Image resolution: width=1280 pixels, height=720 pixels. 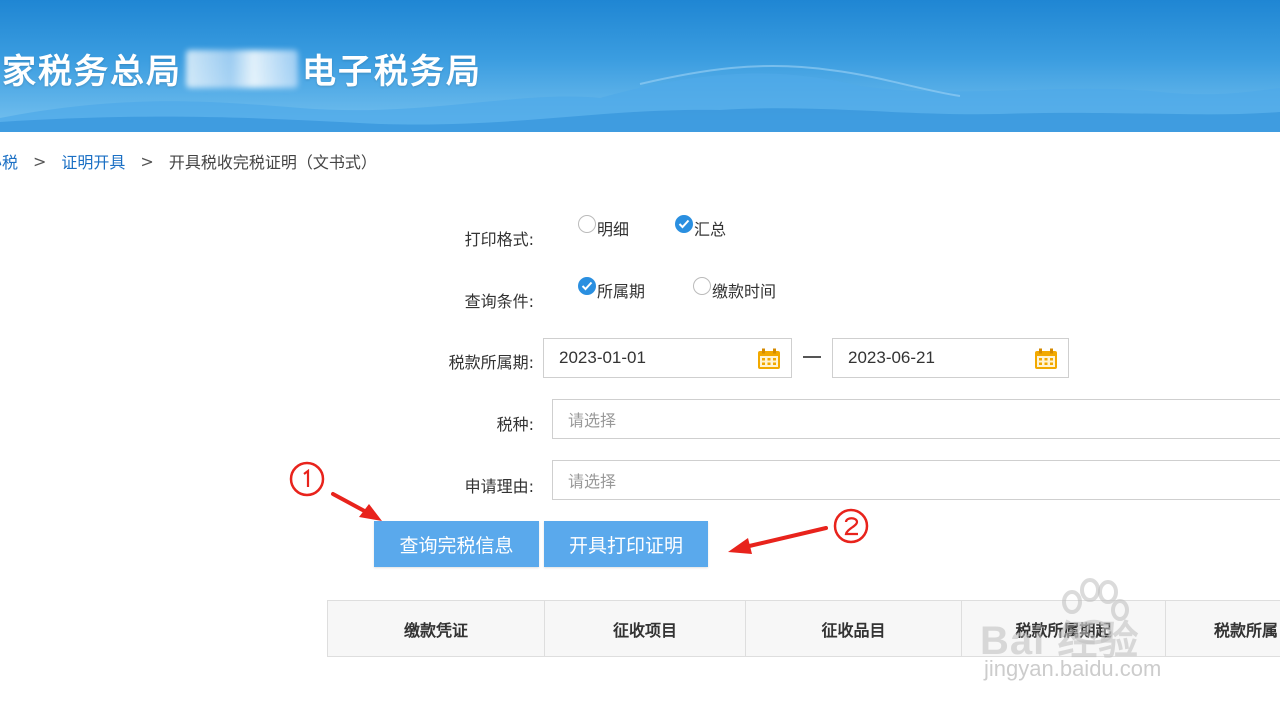 I want to click on radio-period-label: 所属期, so click(x=621, y=291).